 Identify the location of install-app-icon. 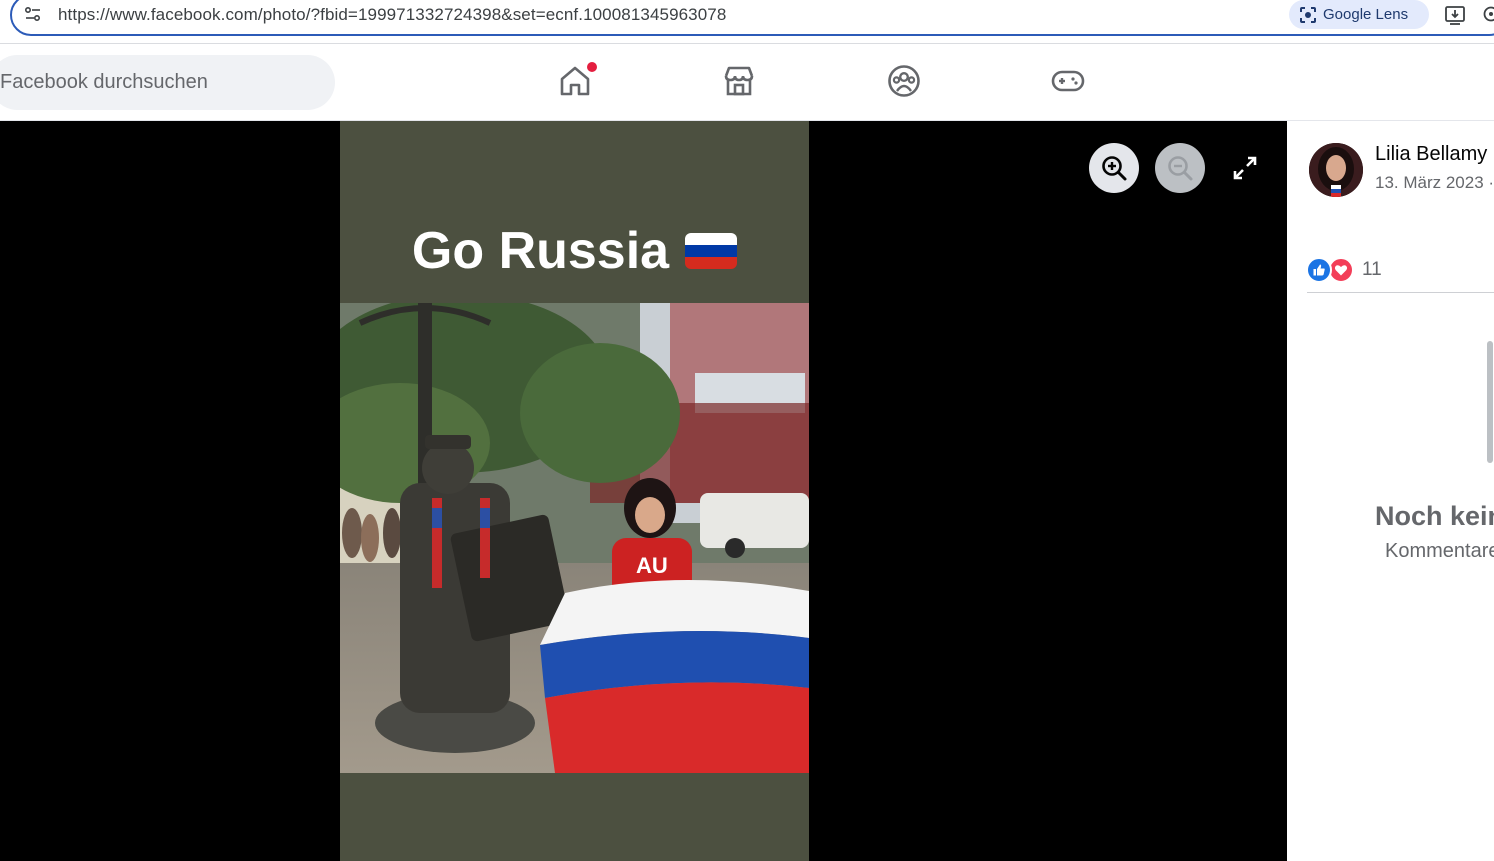
(1455, 15).